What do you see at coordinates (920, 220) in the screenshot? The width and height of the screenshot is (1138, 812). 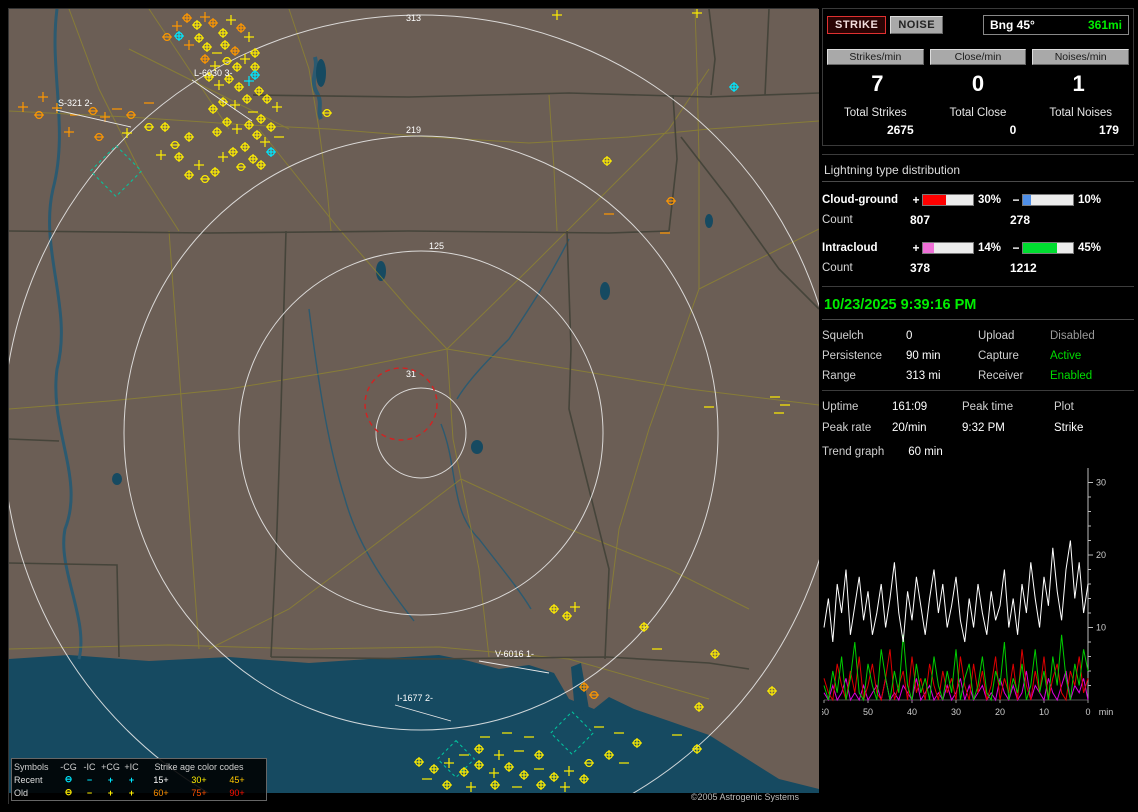 I see `cg-positive-count: 807` at bounding box center [920, 220].